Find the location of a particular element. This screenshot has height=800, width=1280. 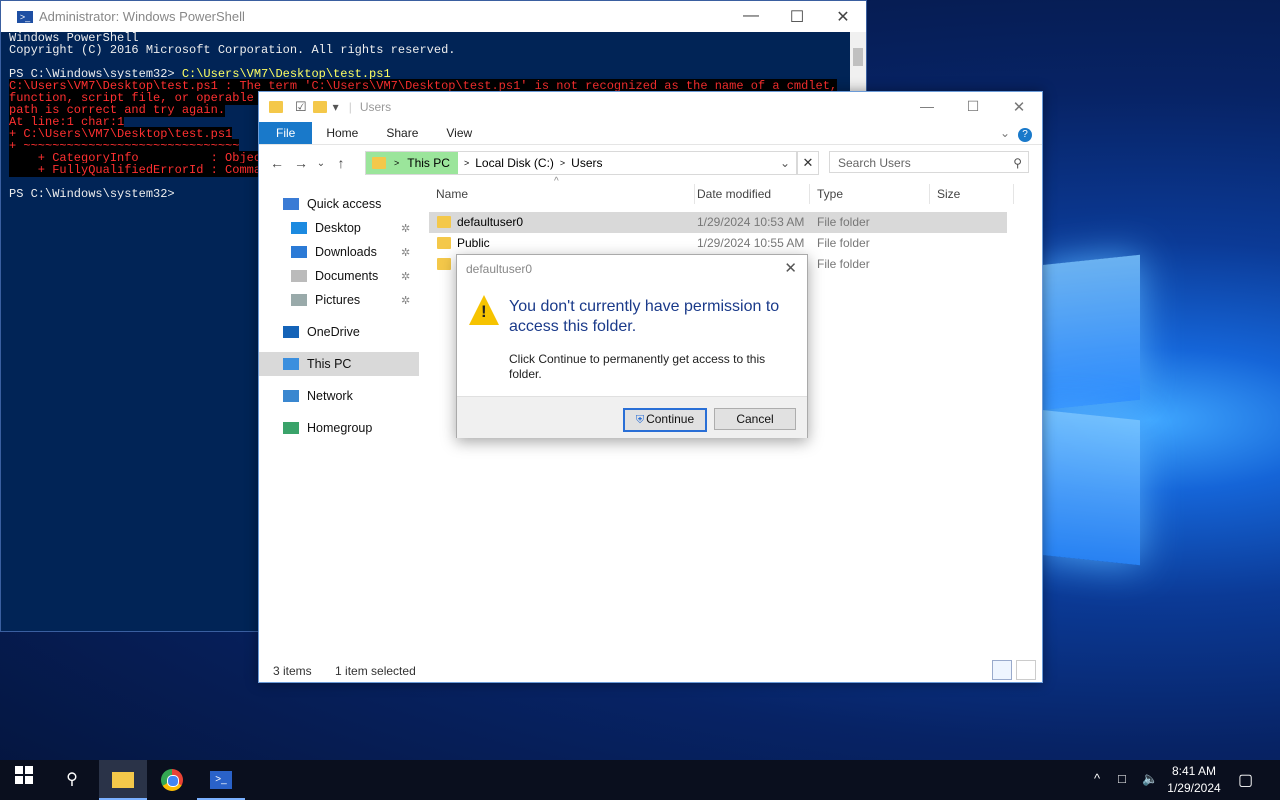

new-folder-icon is located at coordinates (319, 107).